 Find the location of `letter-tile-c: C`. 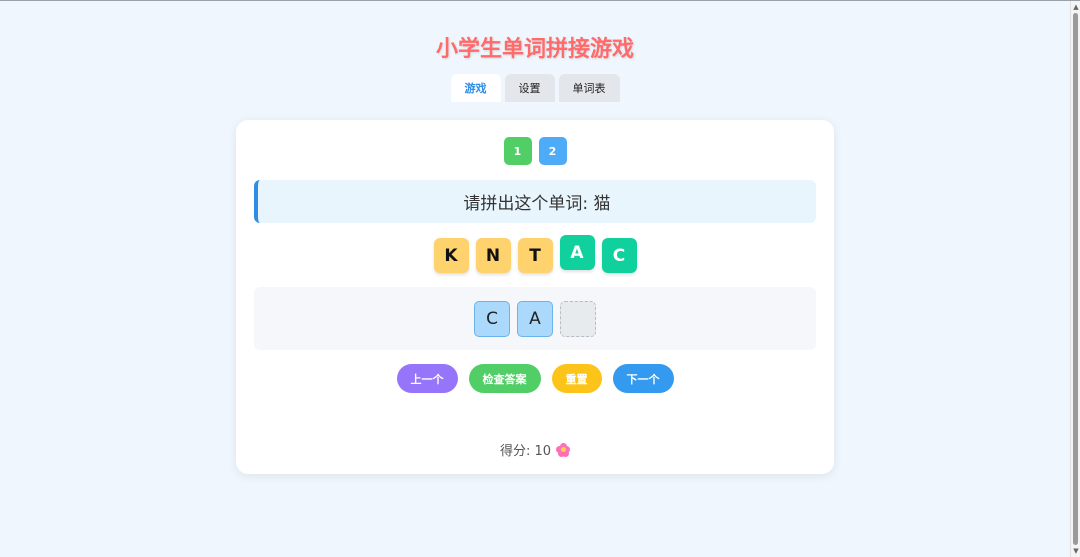

letter-tile-c: C is located at coordinates (619, 255).